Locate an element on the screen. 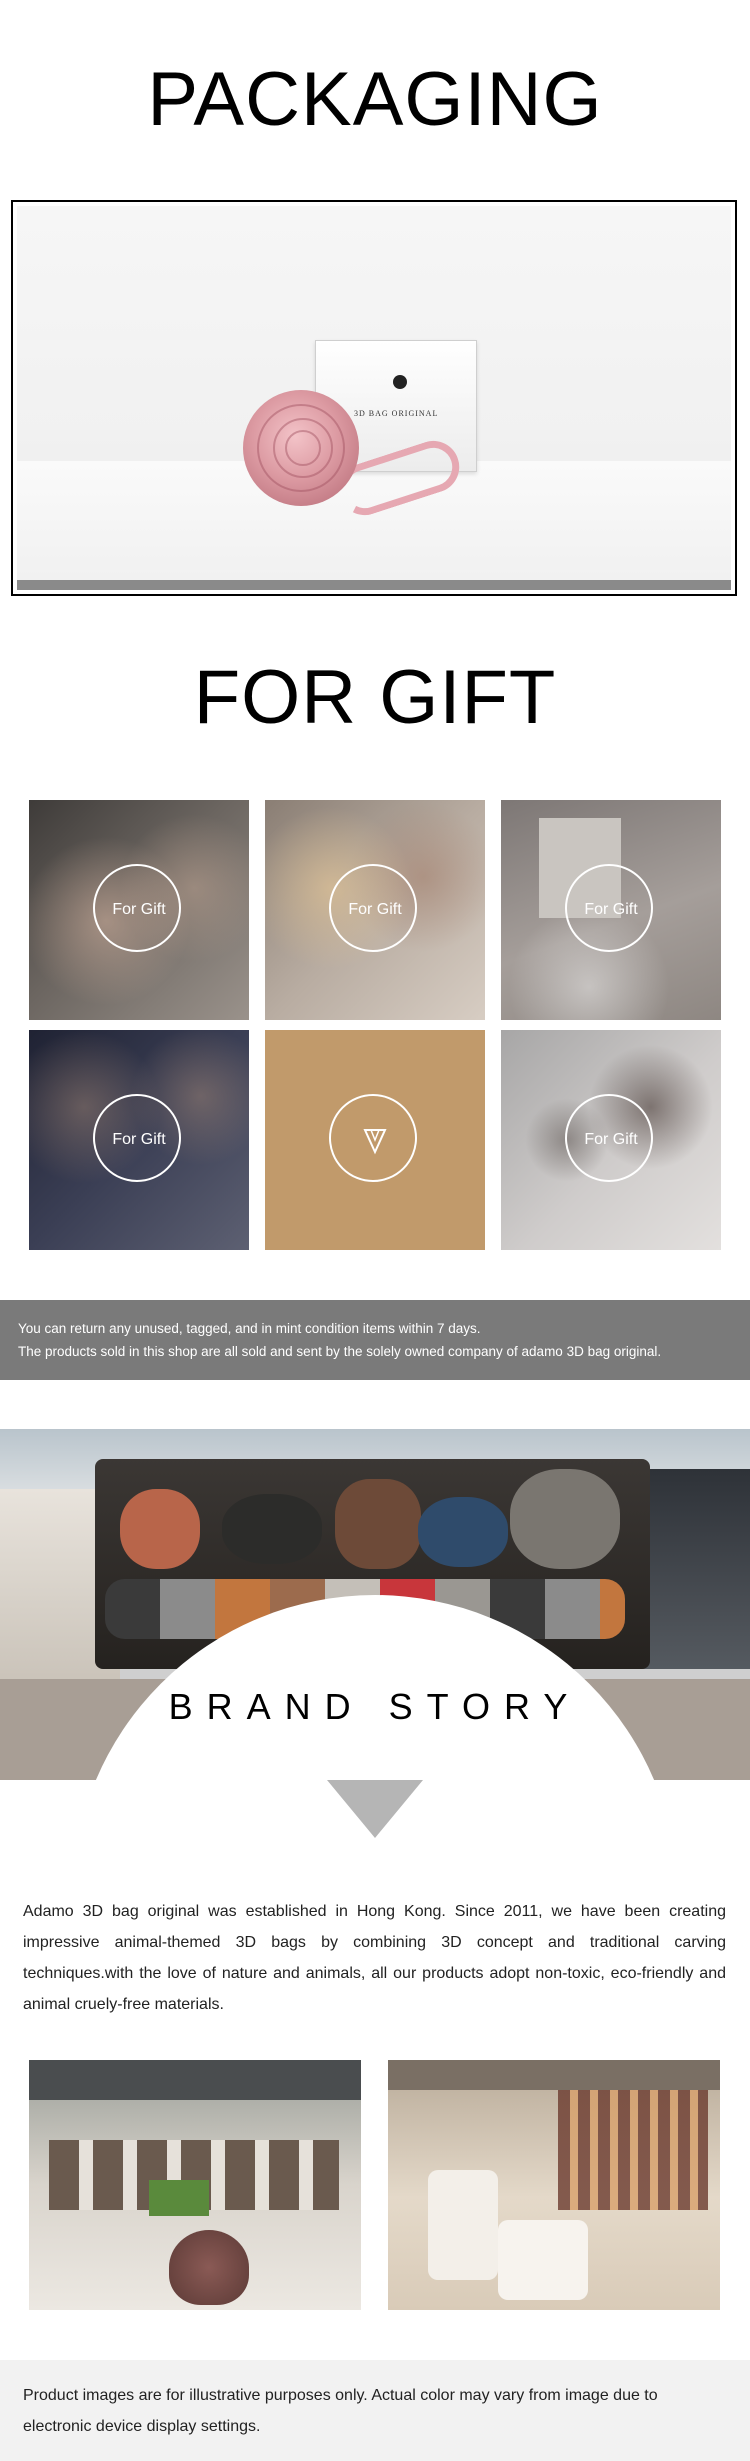  gift-tile-colleagues: For Gift is located at coordinates (611, 910).